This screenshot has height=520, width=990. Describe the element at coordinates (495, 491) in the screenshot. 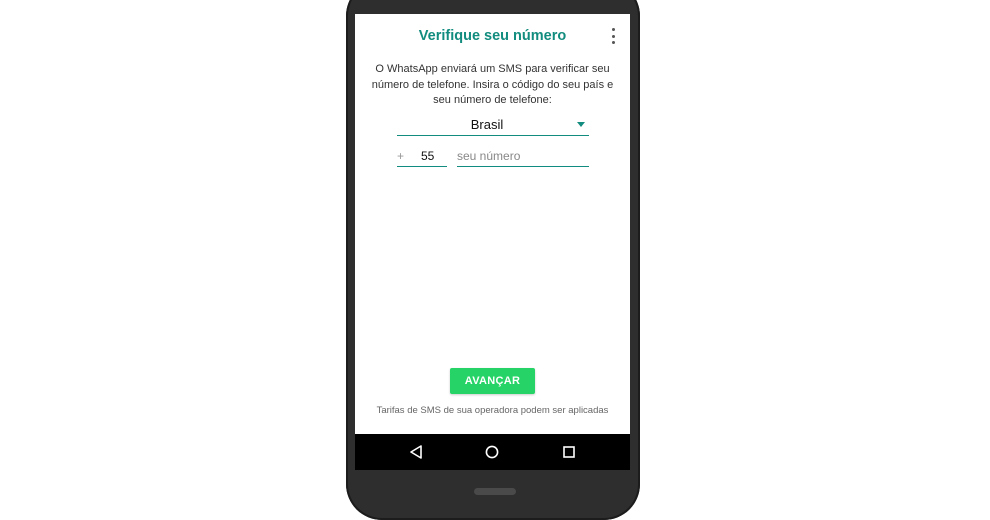

I see `phone-speaker` at that location.